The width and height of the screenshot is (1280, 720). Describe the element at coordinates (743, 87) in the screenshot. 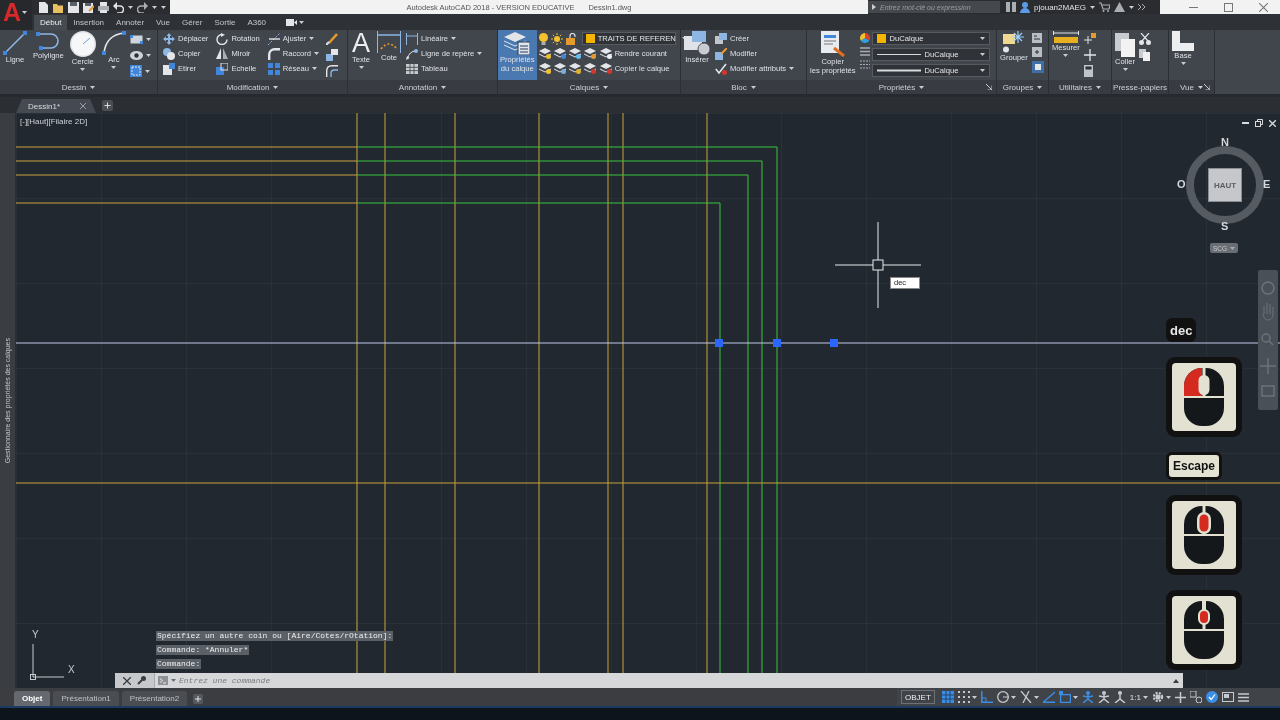

I see `panel-title: Bloc` at that location.